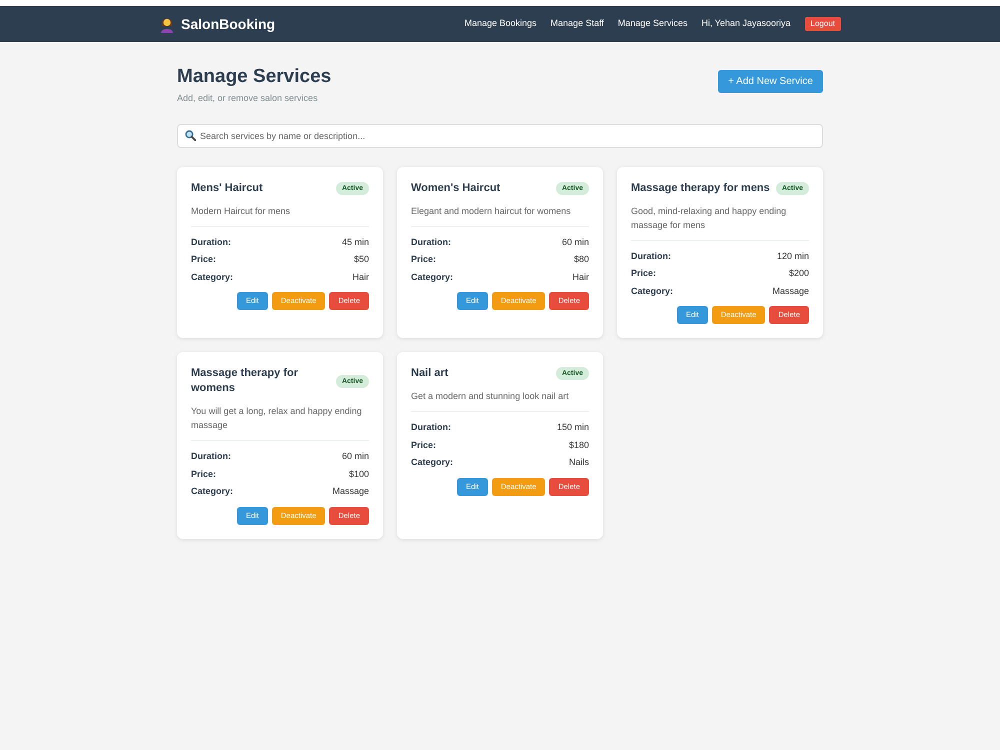 The height and width of the screenshot is (750, 1000). Describe the element at coordinates (578, 462) in the screenshot. I see `detail-value: Nails` at that location.